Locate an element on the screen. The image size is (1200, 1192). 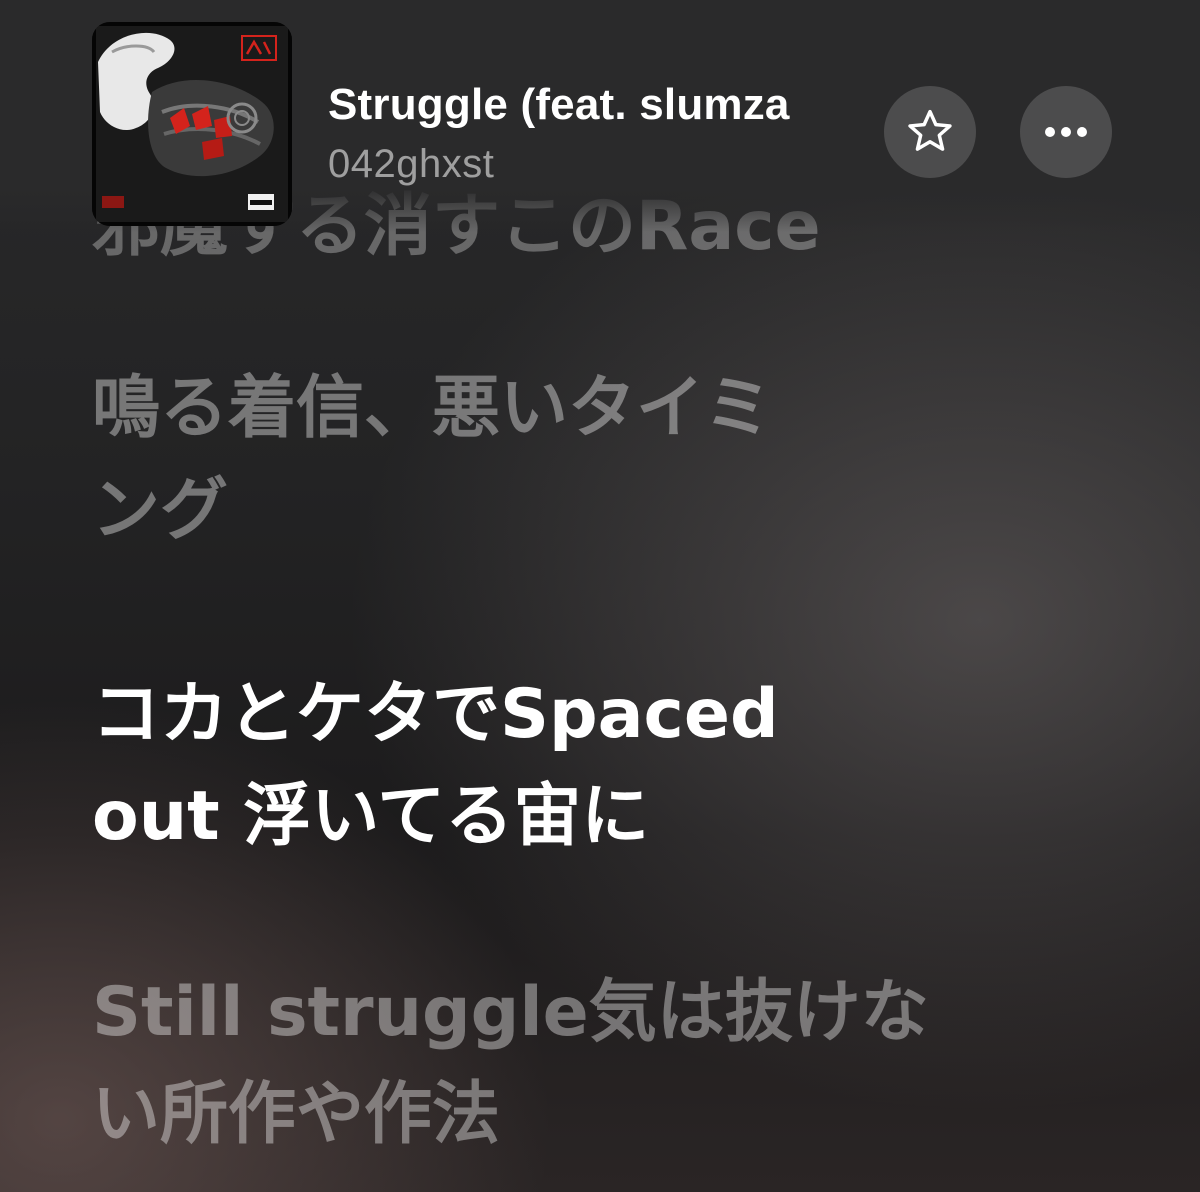
lyric-line-next: Still struggle気は抜けな い所作や作法 is located at coordinates (592, 1064).